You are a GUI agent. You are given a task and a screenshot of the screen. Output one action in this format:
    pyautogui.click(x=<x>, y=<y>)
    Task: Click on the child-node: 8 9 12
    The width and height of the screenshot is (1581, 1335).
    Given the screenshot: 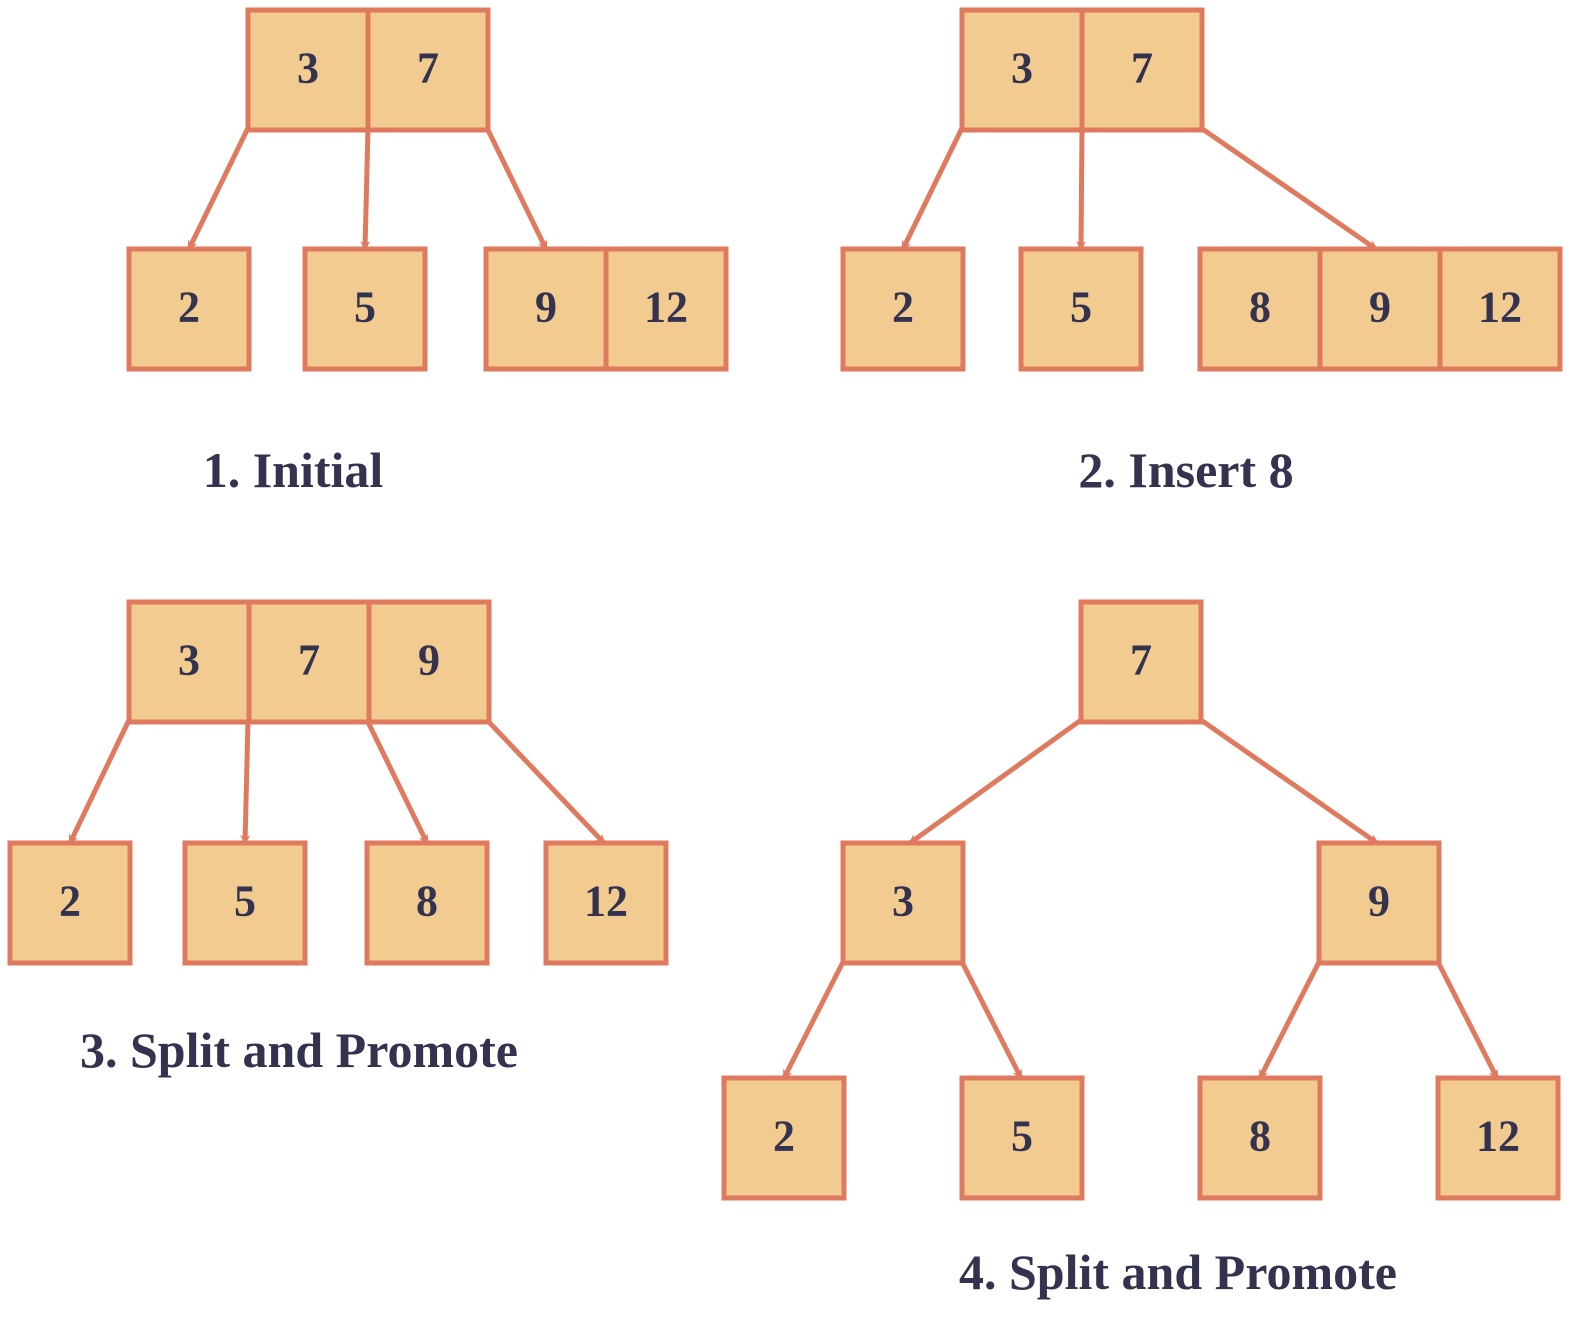 What is the action you would take?
    pyautogui.click(x=1380, y=309)
    